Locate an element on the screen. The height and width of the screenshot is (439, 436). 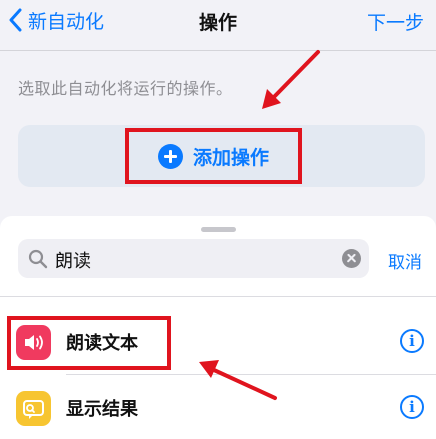
navigation-bar: 新自动化 操作 下一步 is located at coordinates (218, 23).